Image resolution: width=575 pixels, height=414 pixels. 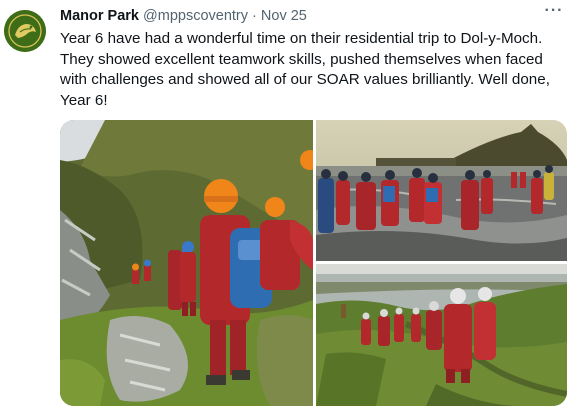 I want to click on photo-coastal-path, so click(x=441, y=335).